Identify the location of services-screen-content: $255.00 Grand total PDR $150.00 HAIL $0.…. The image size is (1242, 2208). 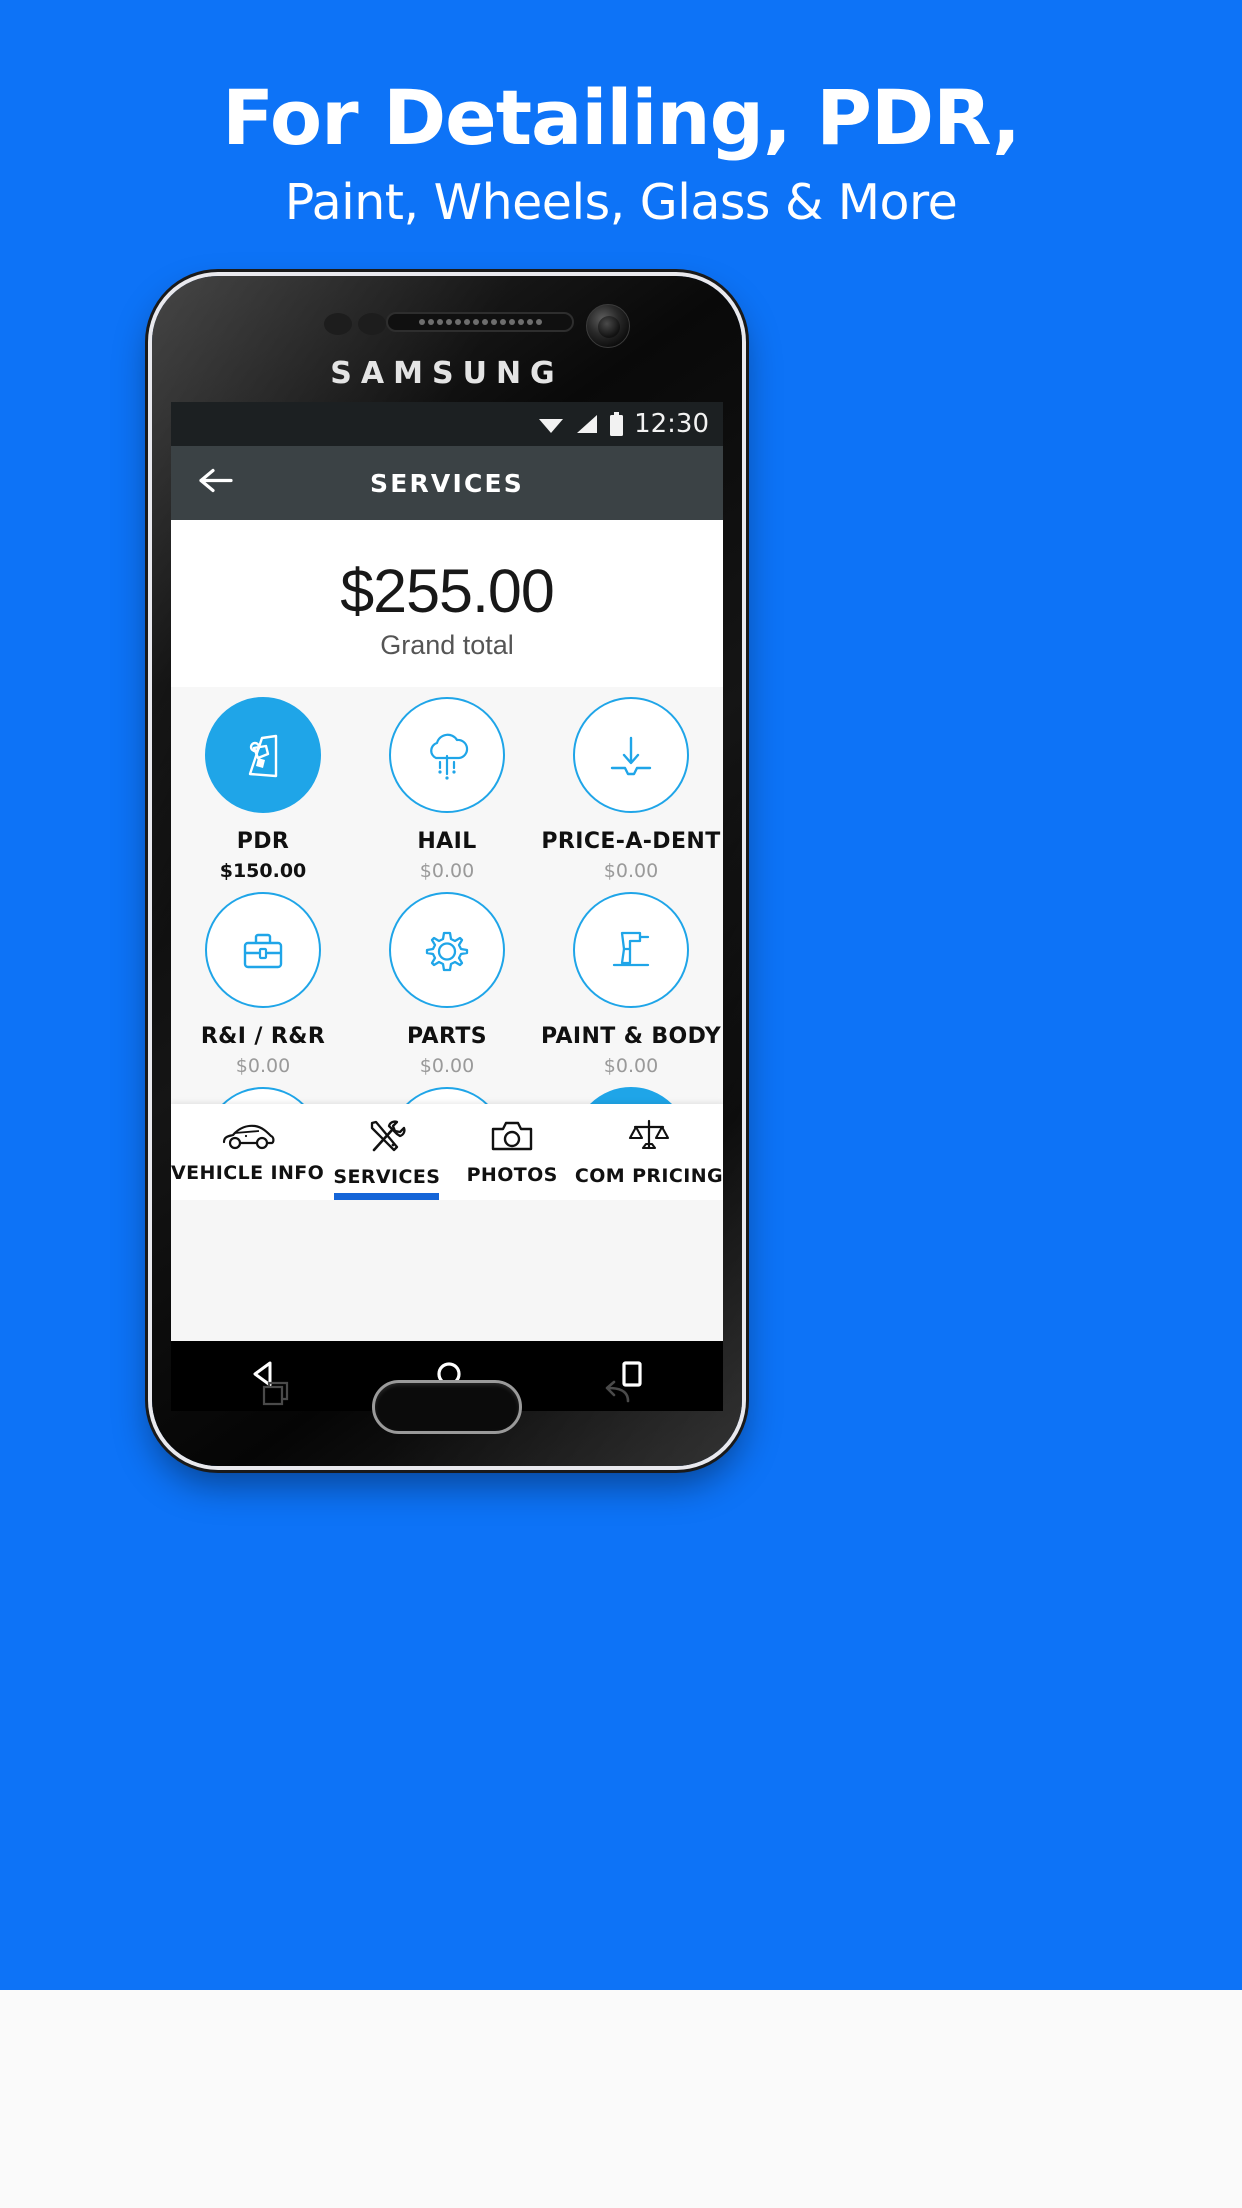
(447, 860).